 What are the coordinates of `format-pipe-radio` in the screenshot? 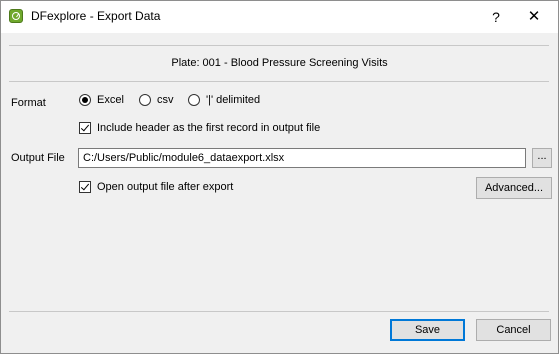 It's located at (194, 100).